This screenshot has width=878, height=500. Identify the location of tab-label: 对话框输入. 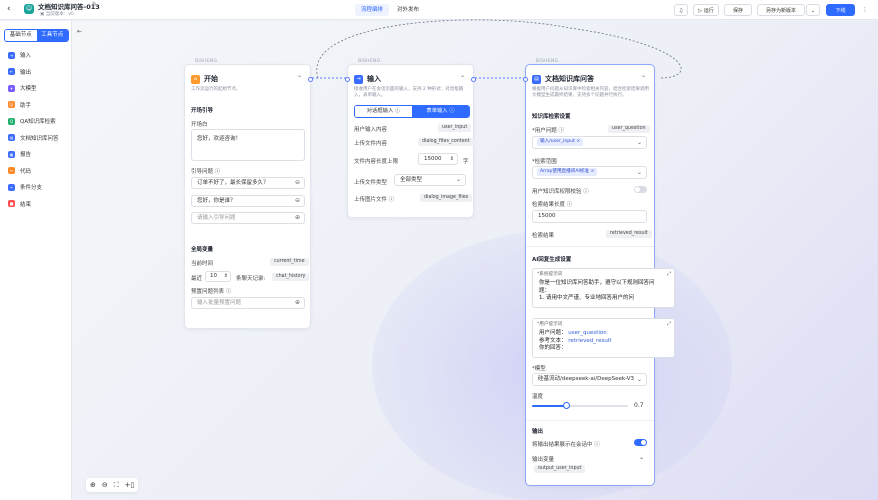
(380, 111).